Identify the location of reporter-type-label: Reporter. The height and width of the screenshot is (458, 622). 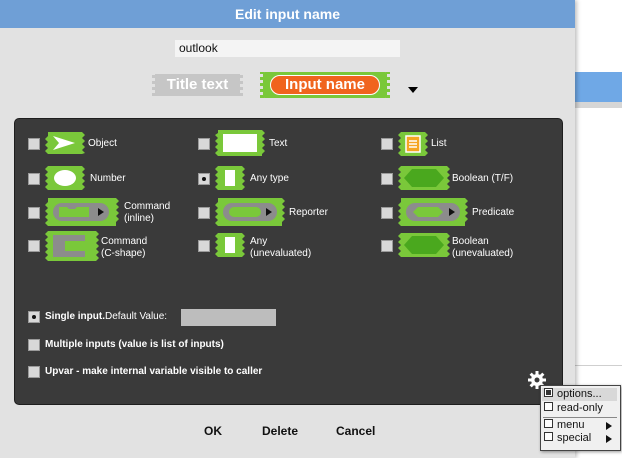
(308, 212).